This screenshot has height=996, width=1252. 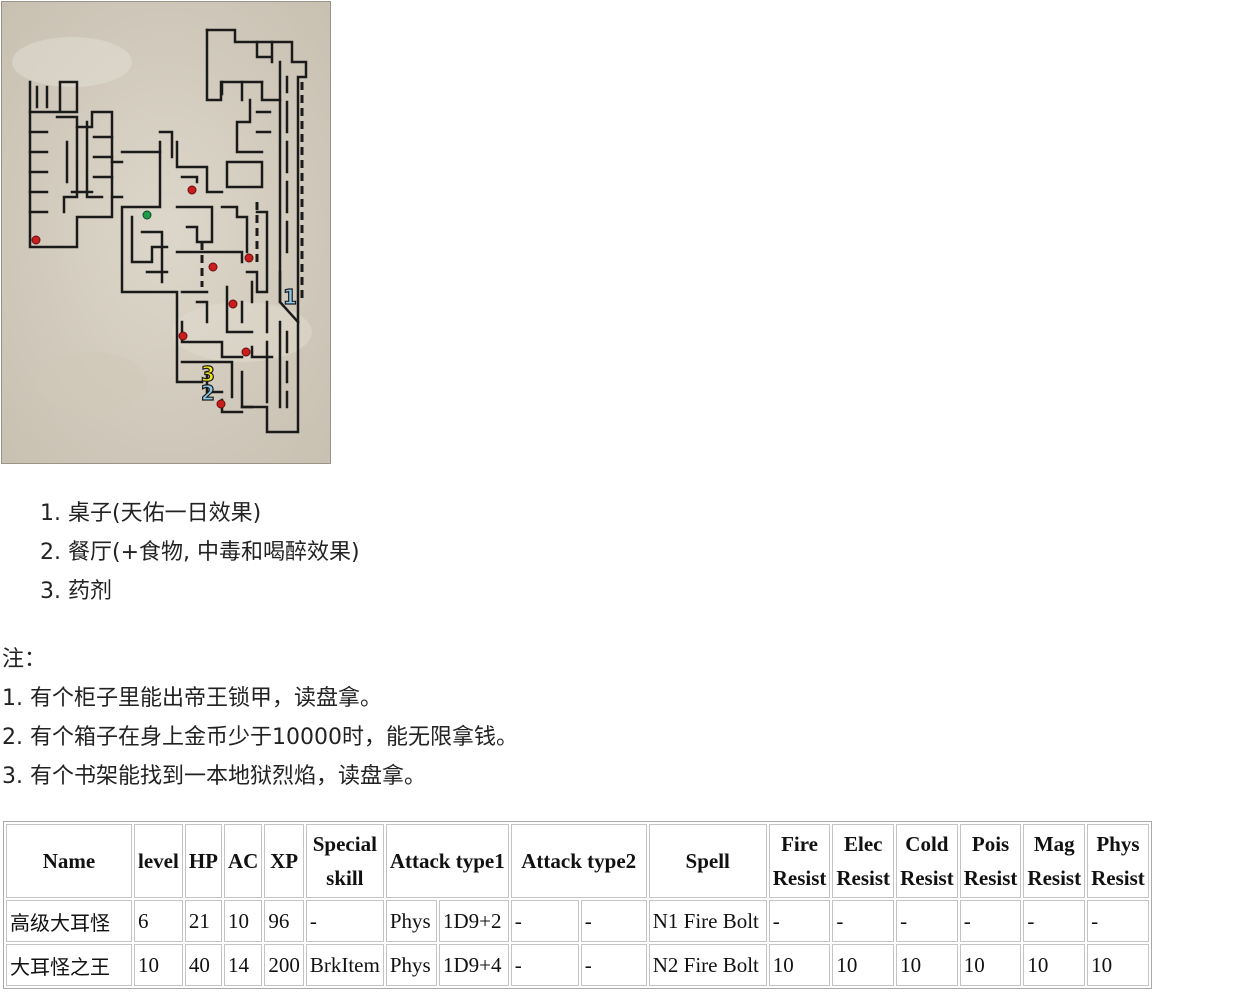 I want to click on col-special-line1: Special, so click(x=344, y=844).